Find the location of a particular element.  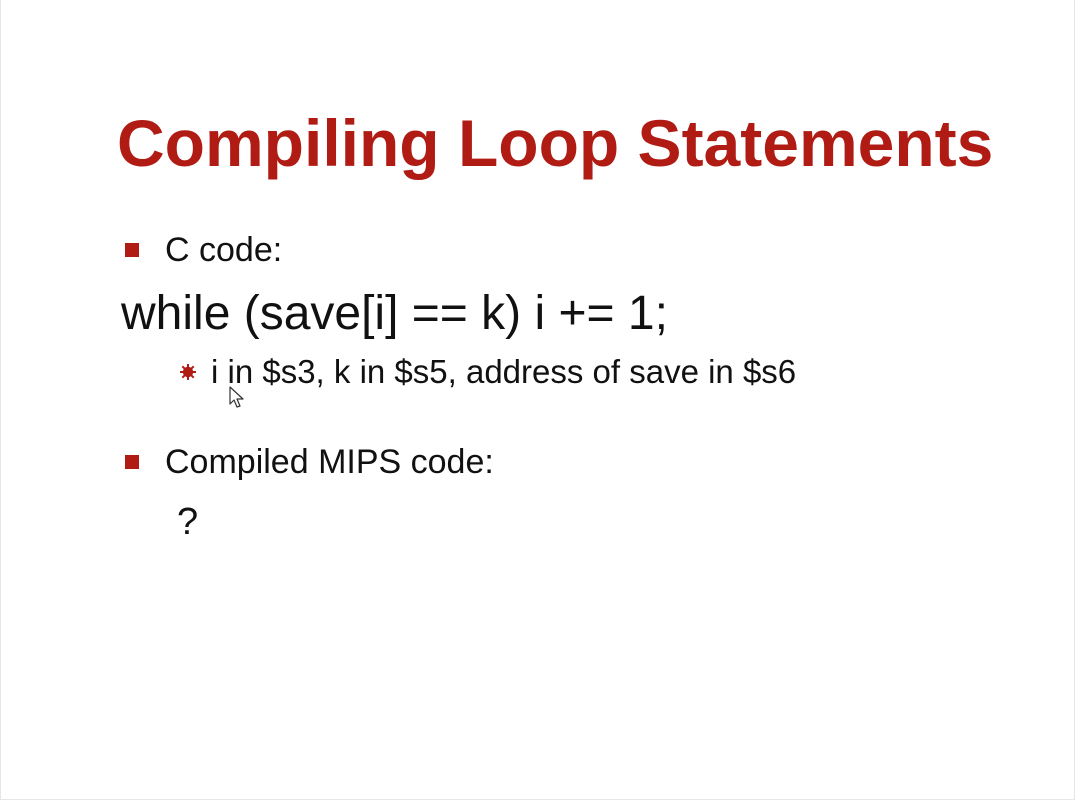

mouse-cursor-icon is located at coordinates (236, 397).